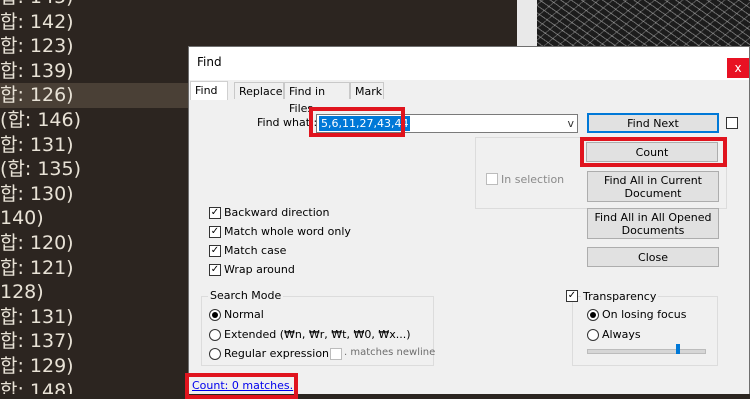  Describe the element at coordinates (215, 251) in the screenshot. I see `match-case-checkbox: ✓` at that location.